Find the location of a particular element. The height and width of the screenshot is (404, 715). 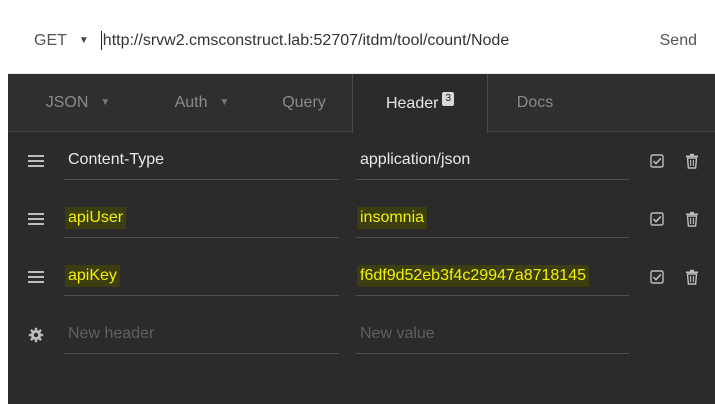

header-row: apiKey f6df9d52eb3f4c29947a8718145 is located at coordinates (361, 277).